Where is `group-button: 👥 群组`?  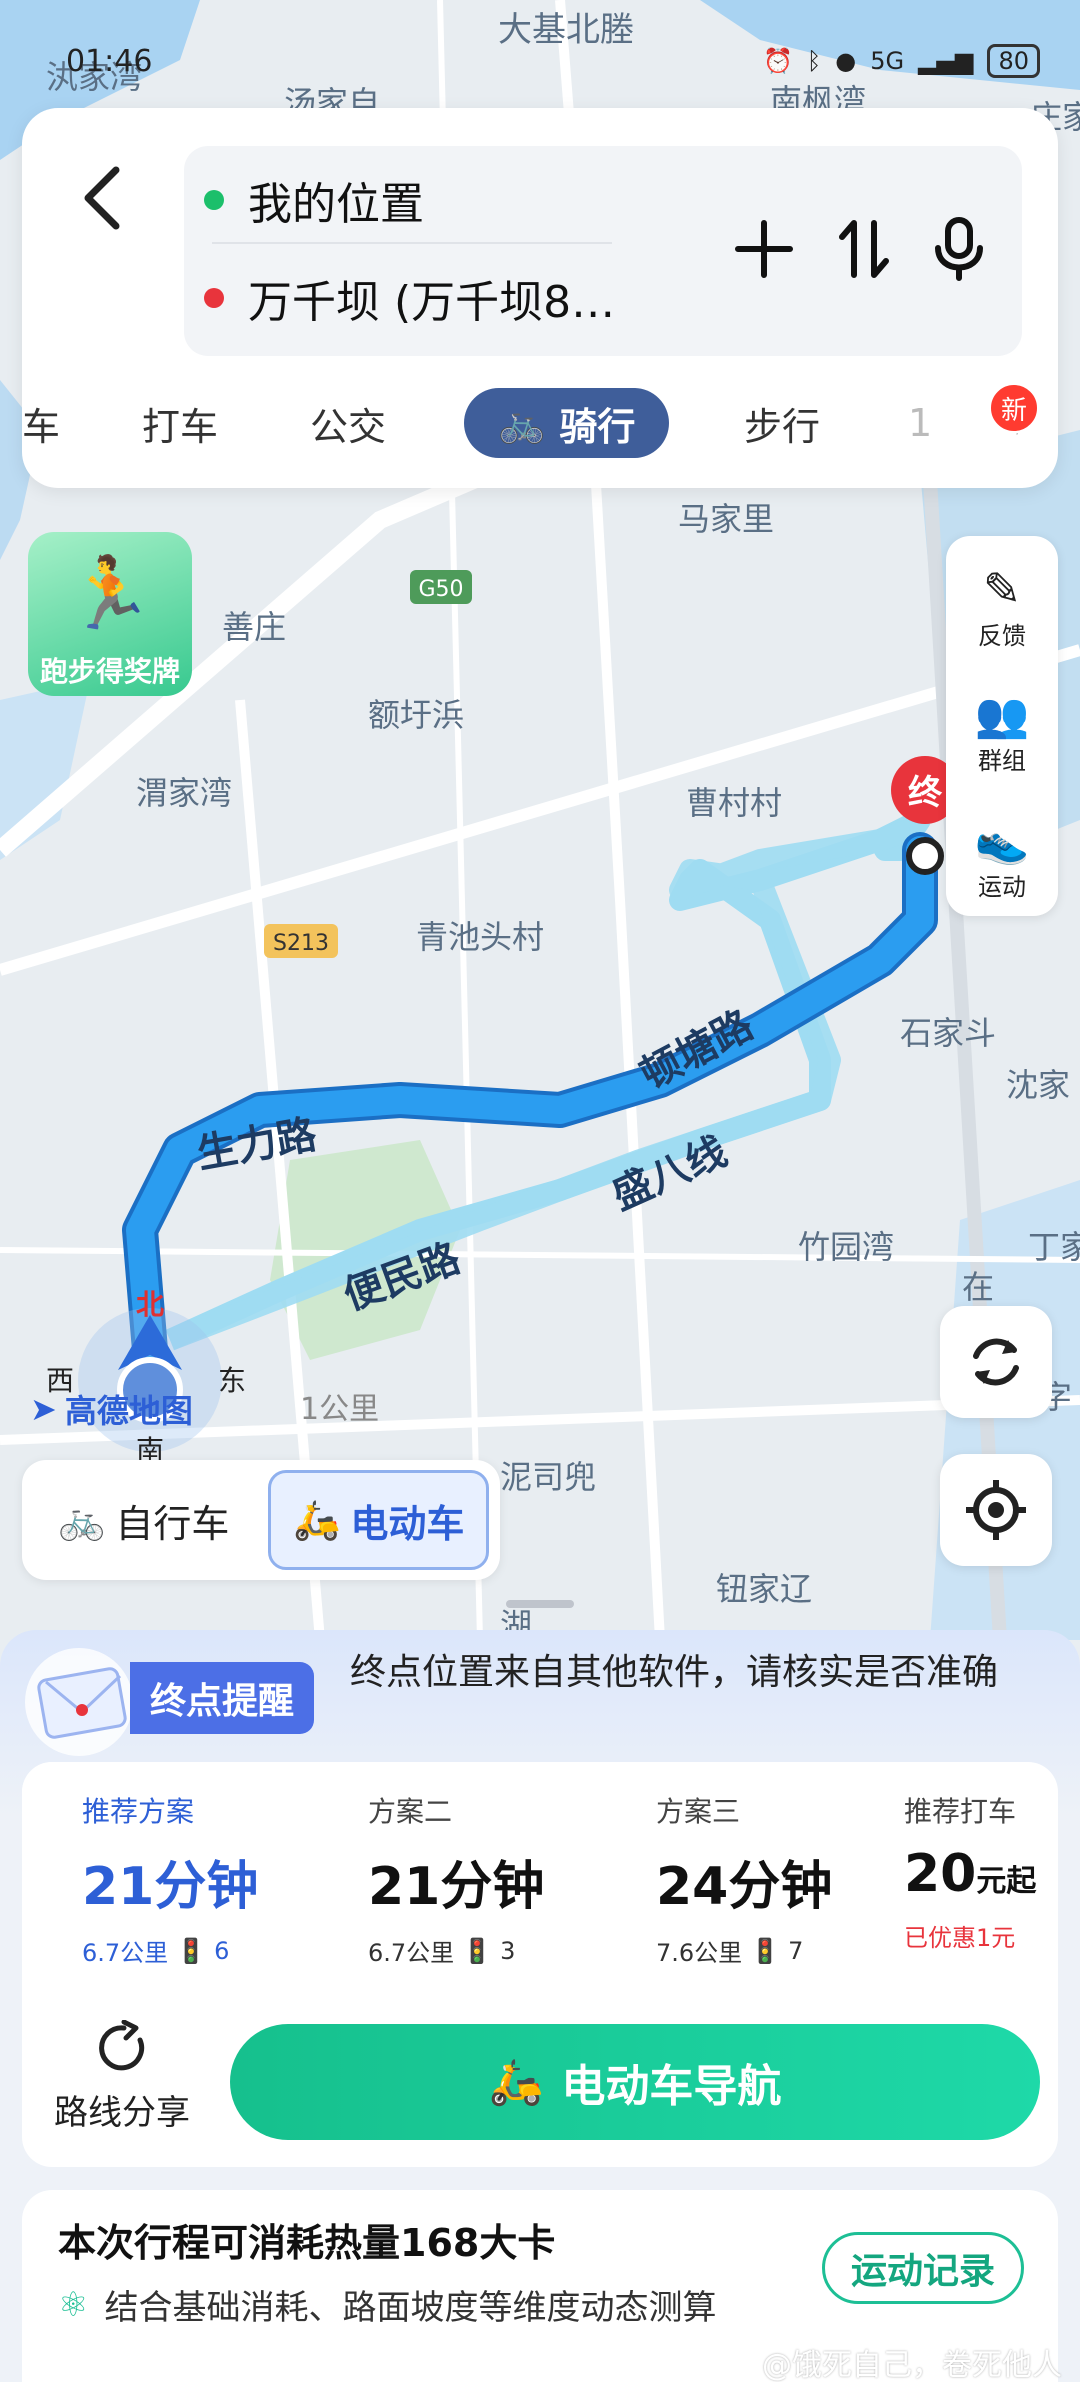
group-button: 👥 群组 is located at coordinates (1002, 732).